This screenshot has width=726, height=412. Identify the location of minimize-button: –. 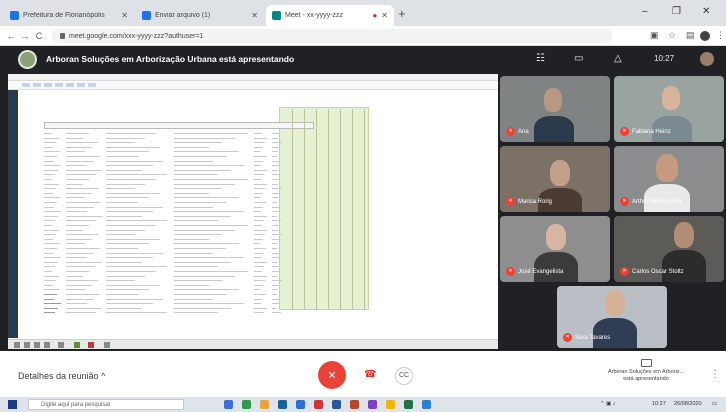
(645, 11).